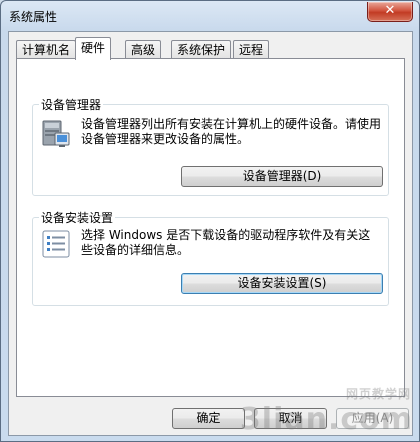  I want to click on cancel-button: 取消, so click(290, 418).